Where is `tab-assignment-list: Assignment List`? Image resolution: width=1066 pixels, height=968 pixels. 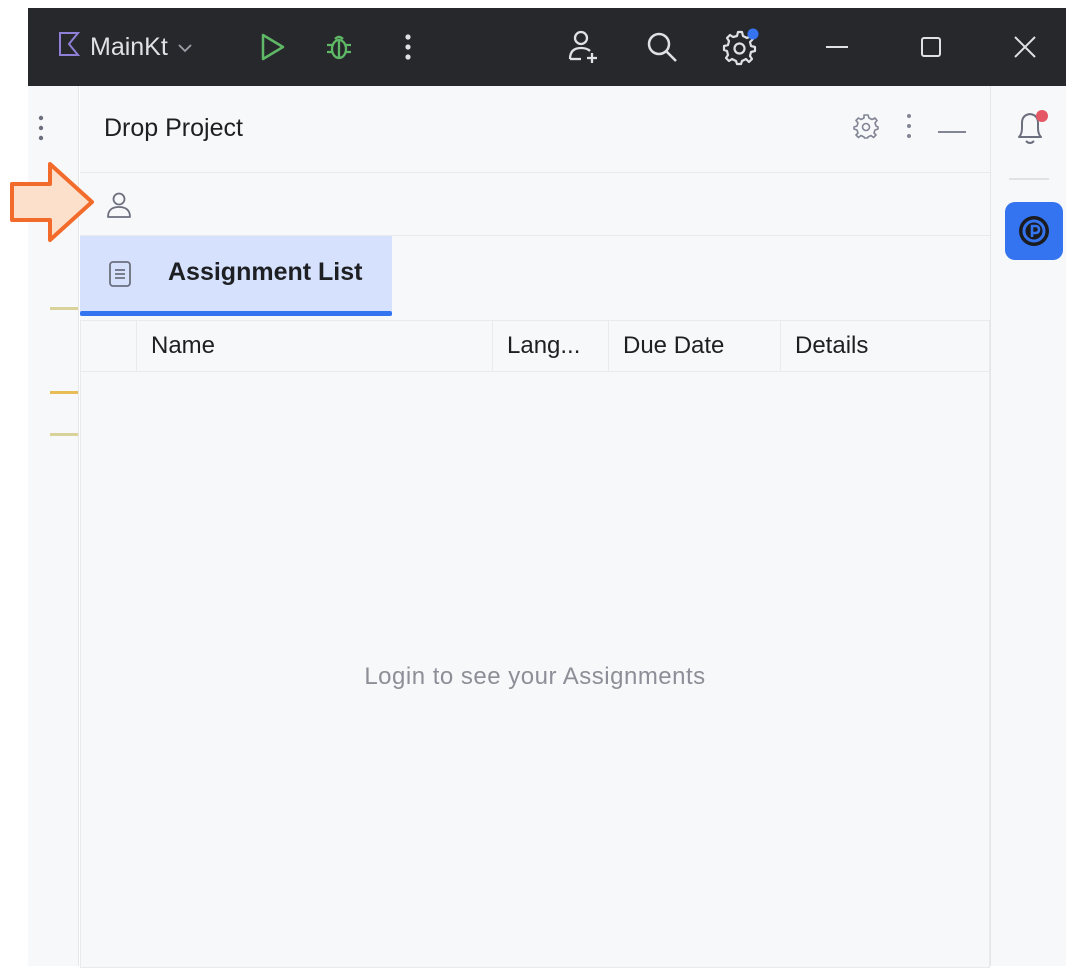
tab-assignment-list: Assignment List is located at coordinates (236, 276).